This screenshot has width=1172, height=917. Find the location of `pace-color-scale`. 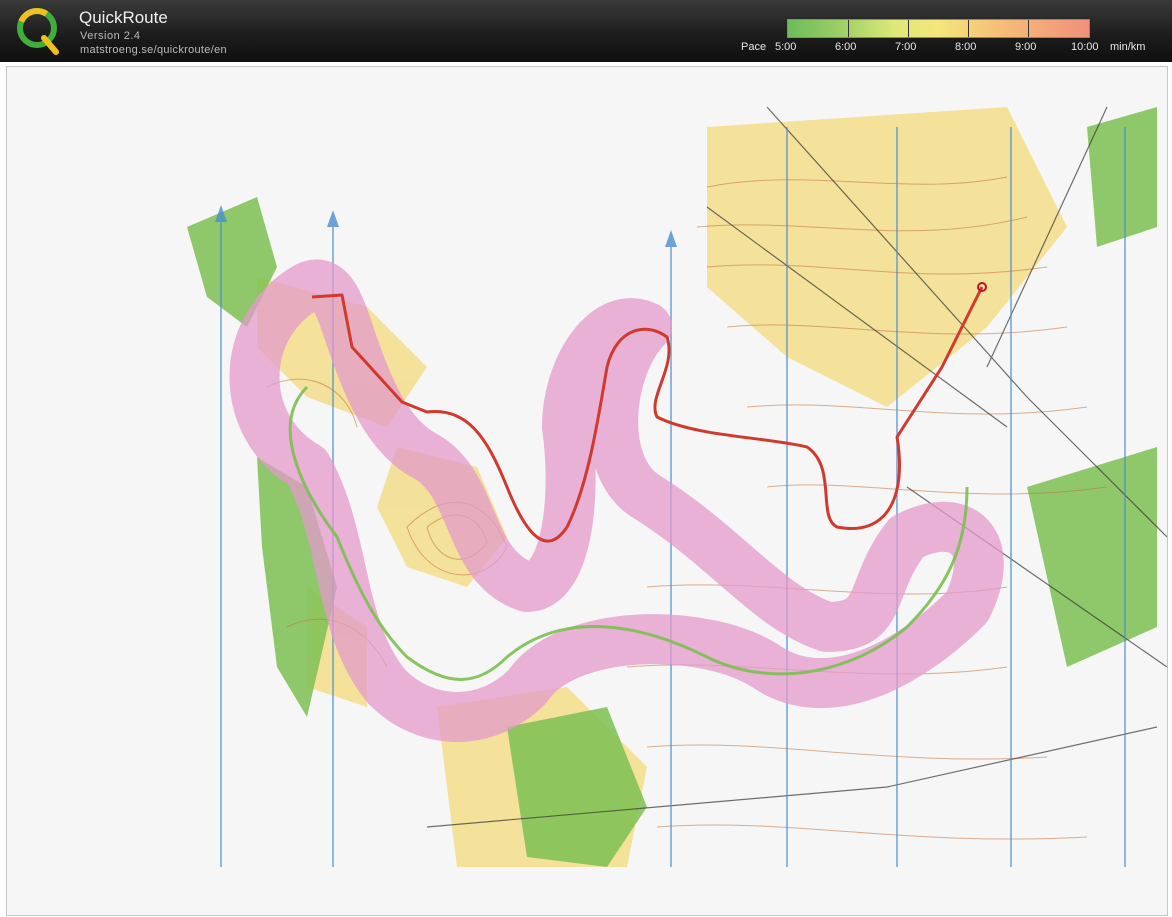

pace-color-scale is located at coordinates (938, 28).